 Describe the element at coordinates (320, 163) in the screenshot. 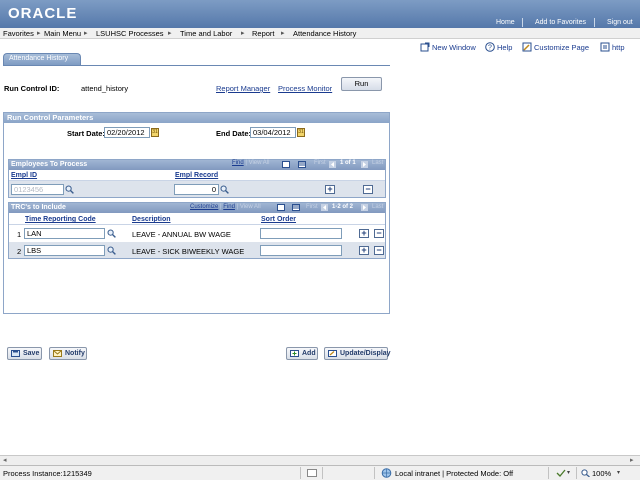

I see `employees-first-label: First` at that location.